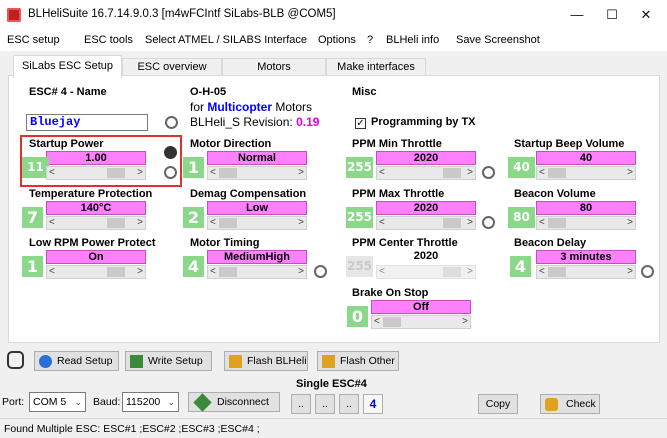  Describe the element at coordinates (370, 40) in the screenshot. I see `menu-help: ?` at that location.